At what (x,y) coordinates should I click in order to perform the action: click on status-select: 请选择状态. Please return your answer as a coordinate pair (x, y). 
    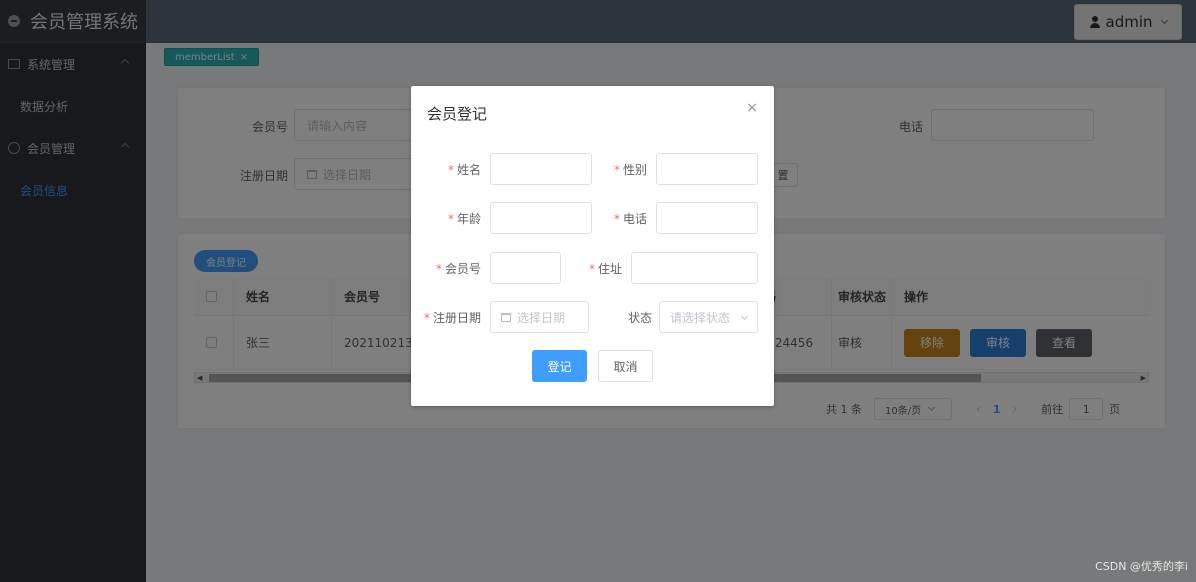
    Looking at the image, I should click on (708, 317).